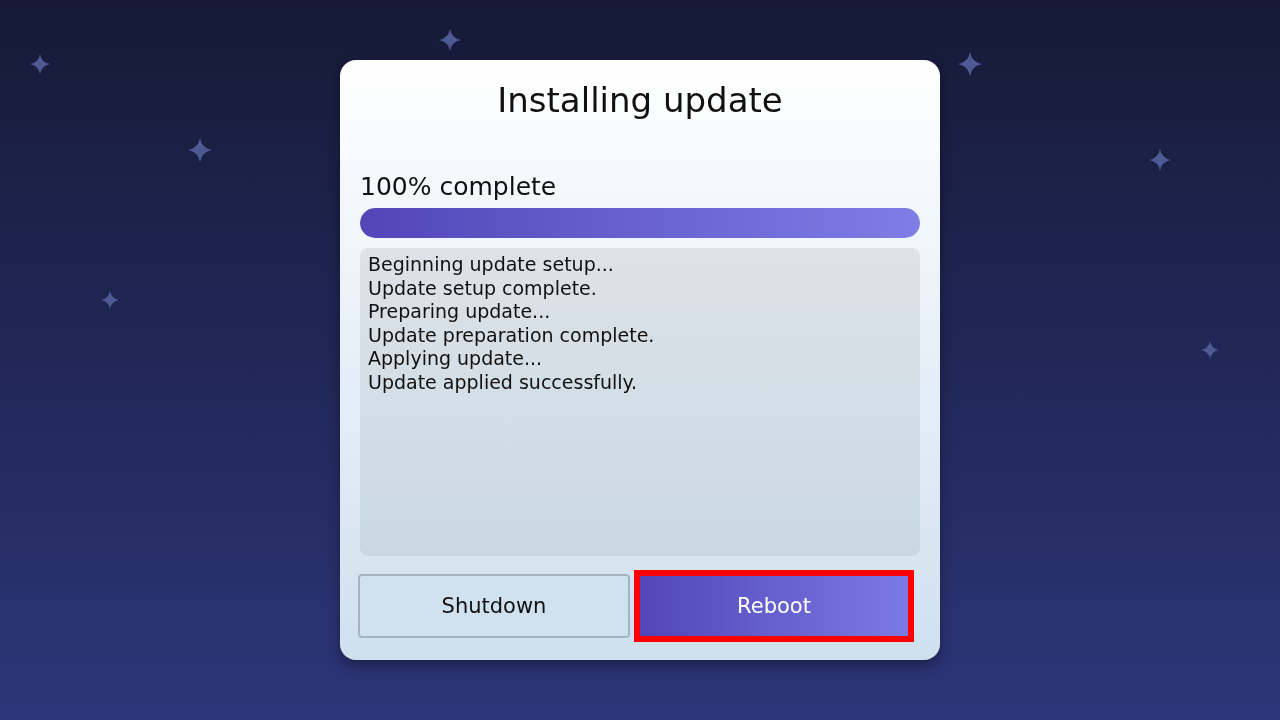 This screenshot has width=1280, height=720. Describe the element at coordinates (503, 382) in the screenshot. I see `log-line: Update applied successfully.` at that location.